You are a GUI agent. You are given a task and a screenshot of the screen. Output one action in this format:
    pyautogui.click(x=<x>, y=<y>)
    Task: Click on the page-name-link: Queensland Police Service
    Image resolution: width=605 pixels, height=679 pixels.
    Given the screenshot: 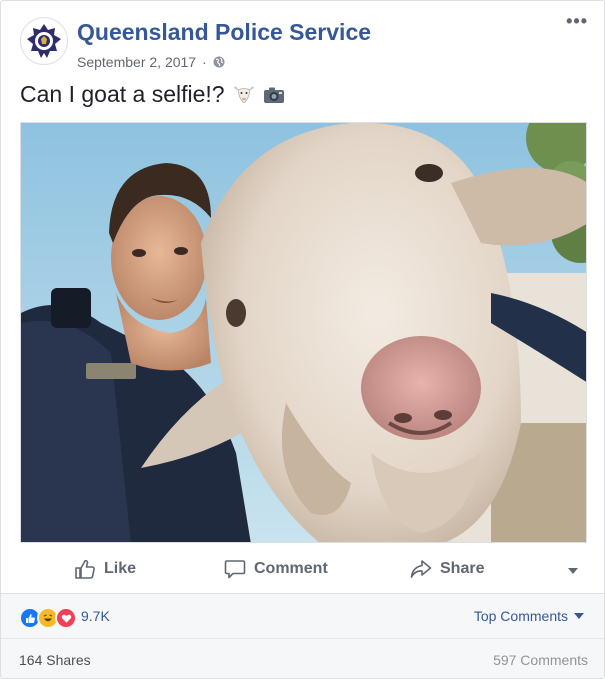 What is the action you would take?
    pyautogui.click(x=224, y=32)
    